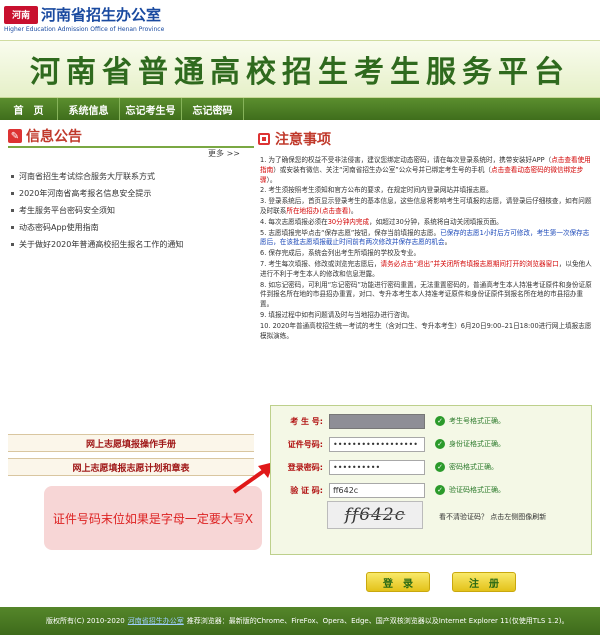 The width and height of the screenshot is (600, 635). I want to click on logo-title: 河南省招生办公室, so click(101, 15).